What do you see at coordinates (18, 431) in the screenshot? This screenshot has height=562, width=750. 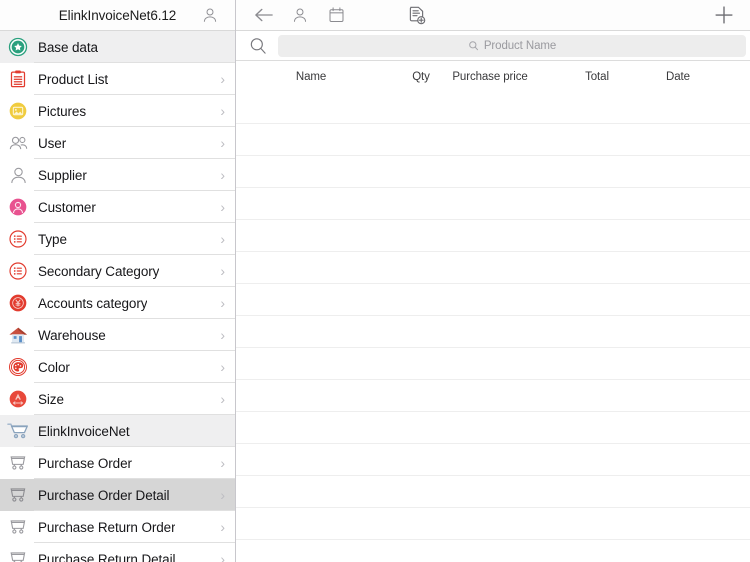 I see `cart-filled-icon` at bounding box center [18, 431].